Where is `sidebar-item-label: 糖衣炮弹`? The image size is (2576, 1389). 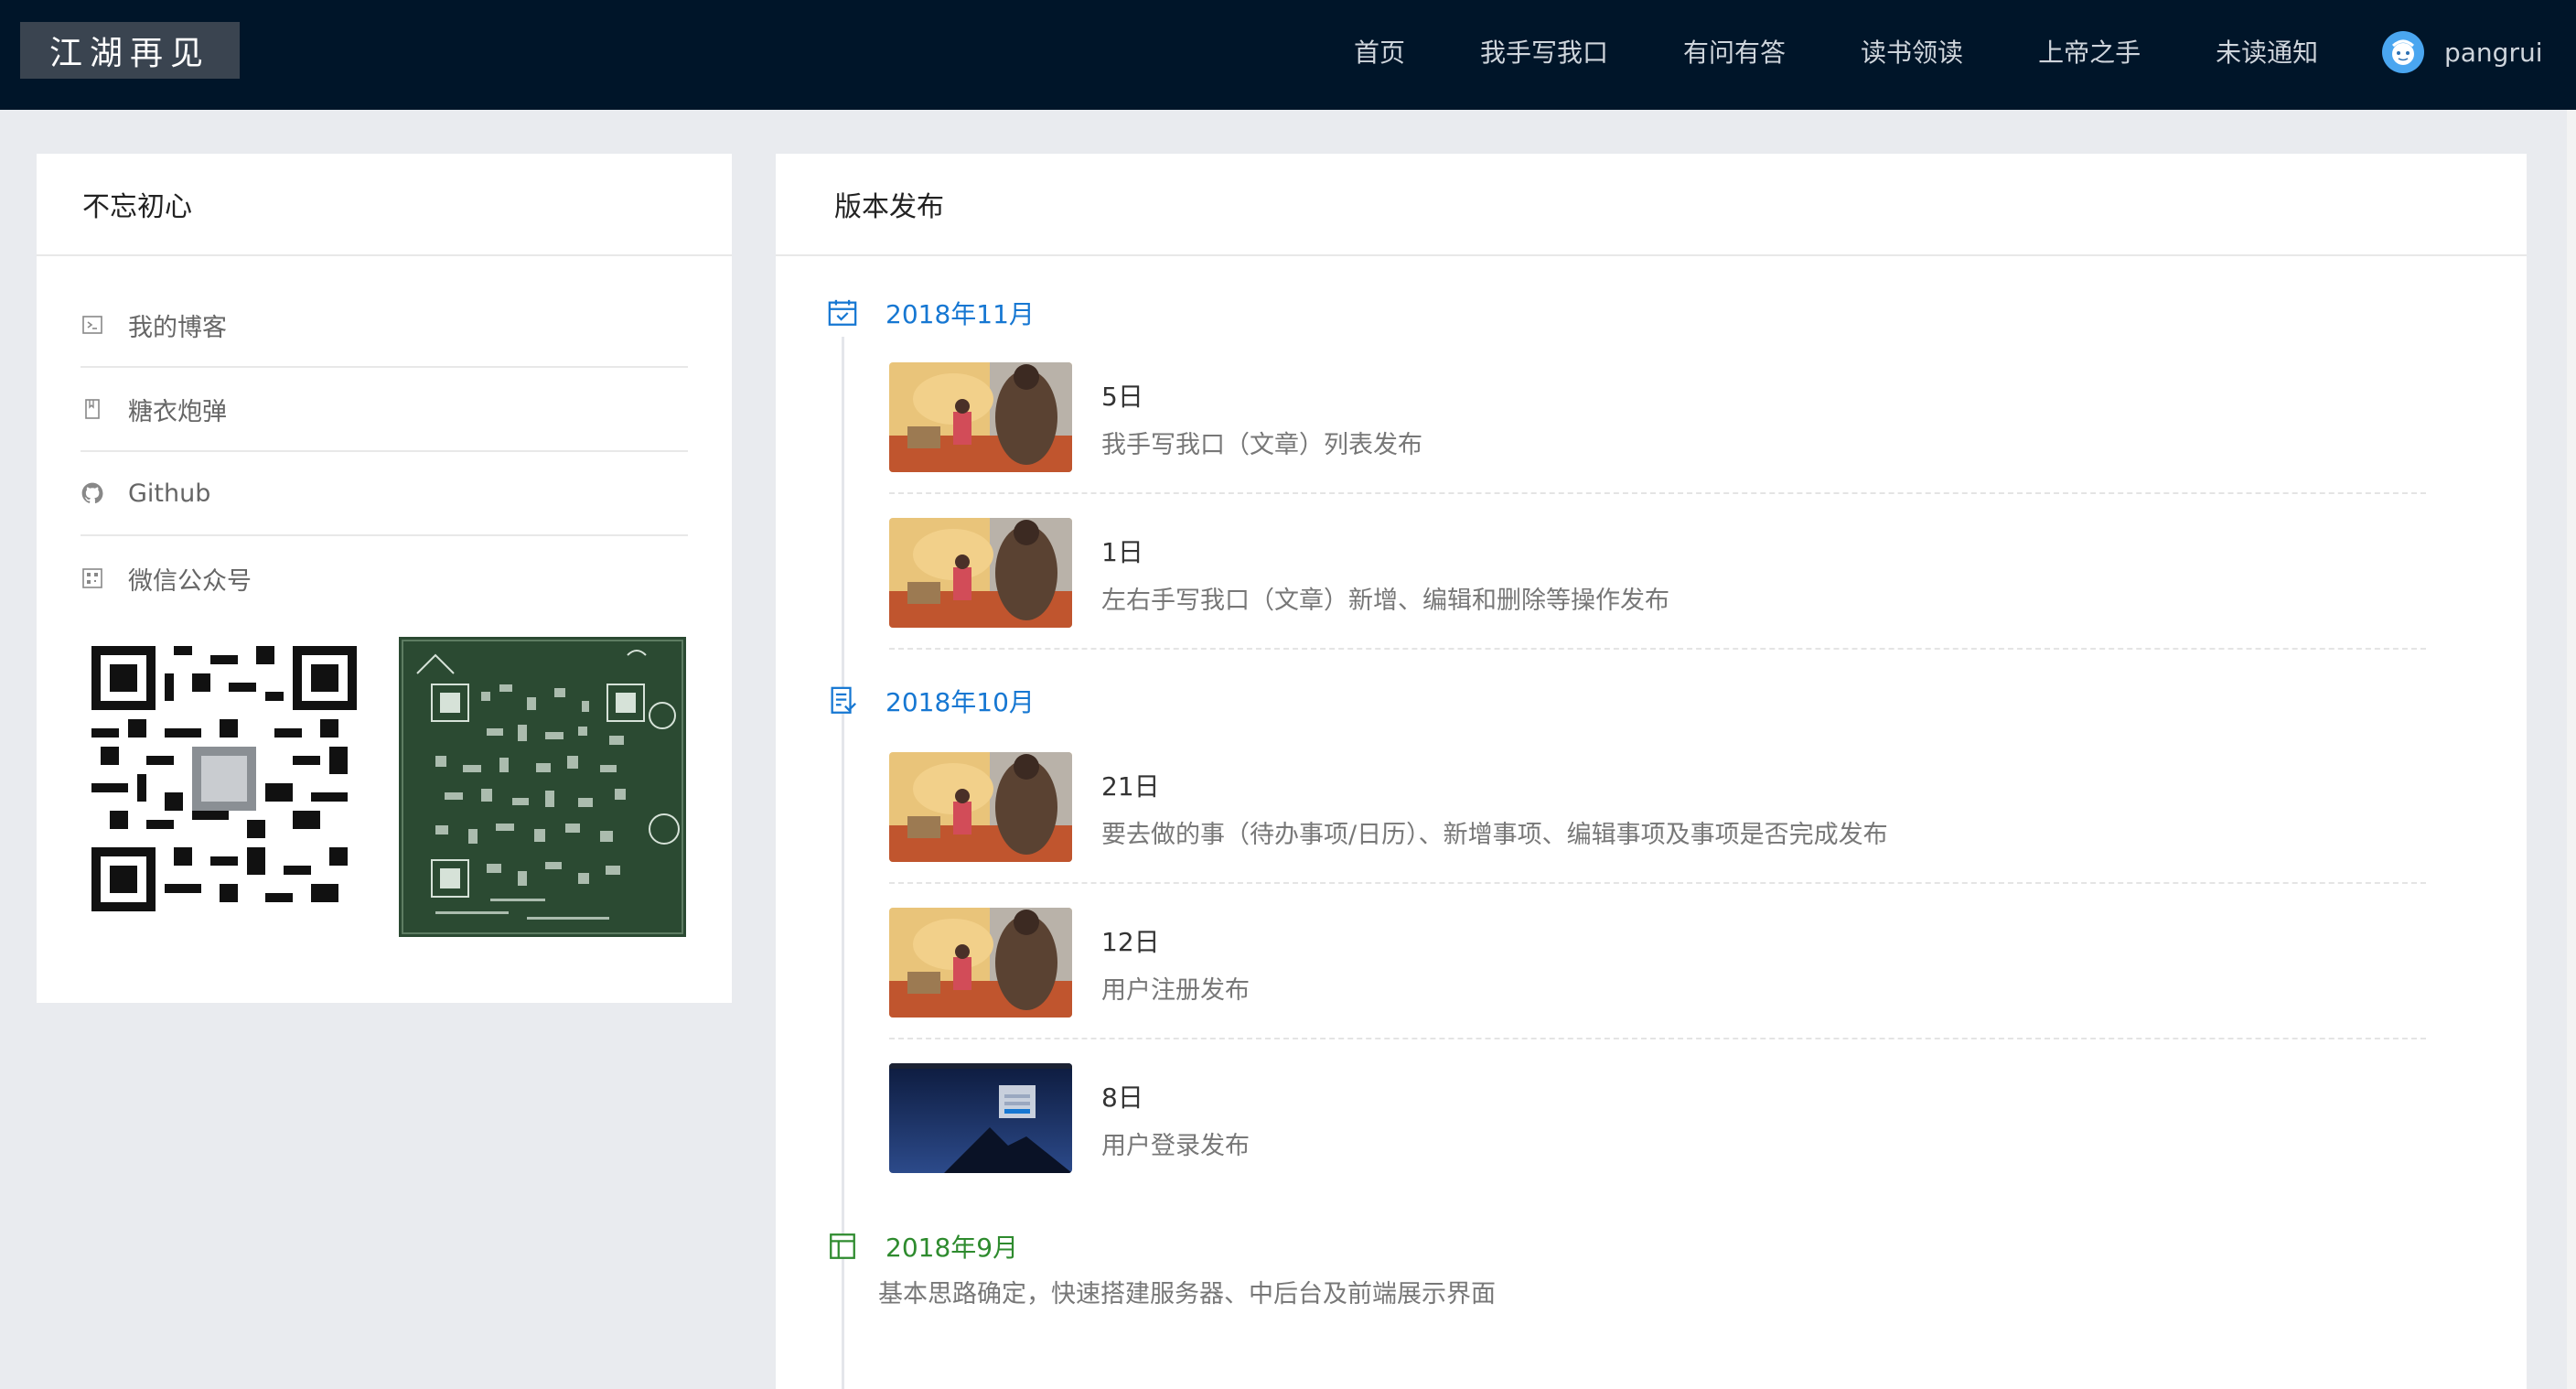 sidebar-item-label: 糖衣炮弹 is located at coordinates (177, 411).